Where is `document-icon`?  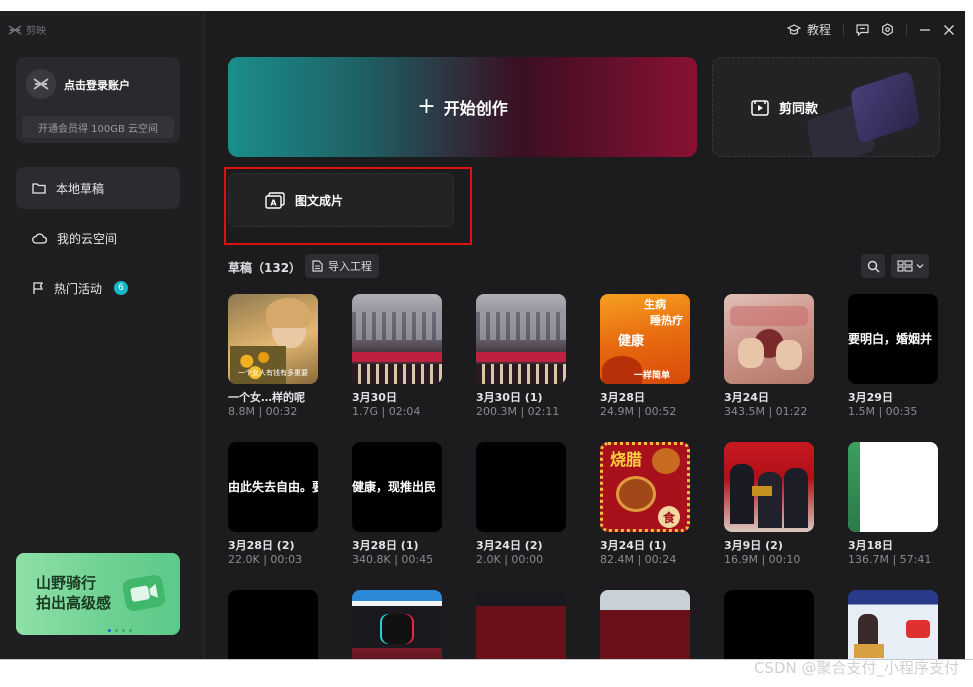 document-icon is located at coordinates (317, 266).